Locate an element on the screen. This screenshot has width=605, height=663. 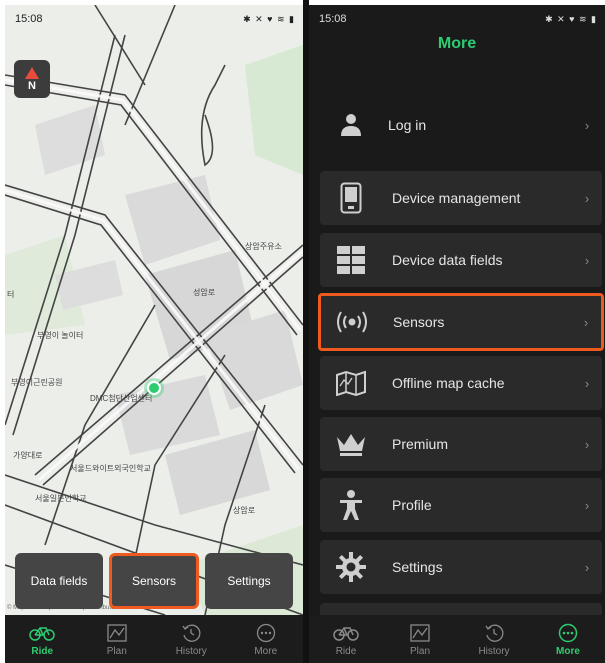
compass-north-label: N is located at coordinates (32, 85).